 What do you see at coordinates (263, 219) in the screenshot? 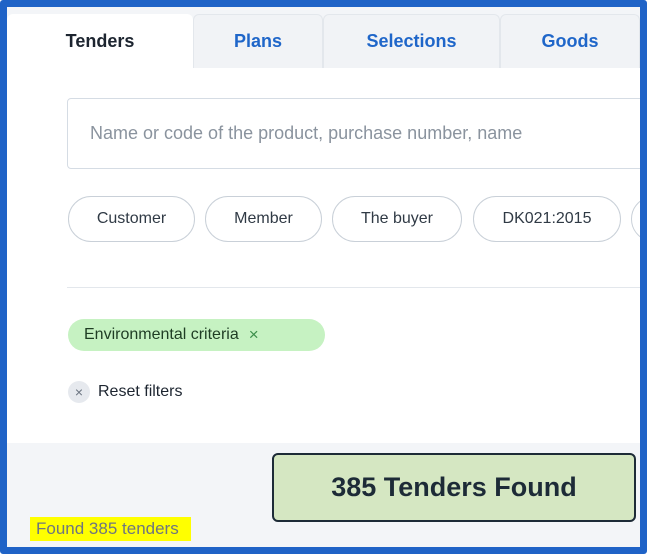
I see `filter-chip-member: Member` at bounding box center [263, 219].